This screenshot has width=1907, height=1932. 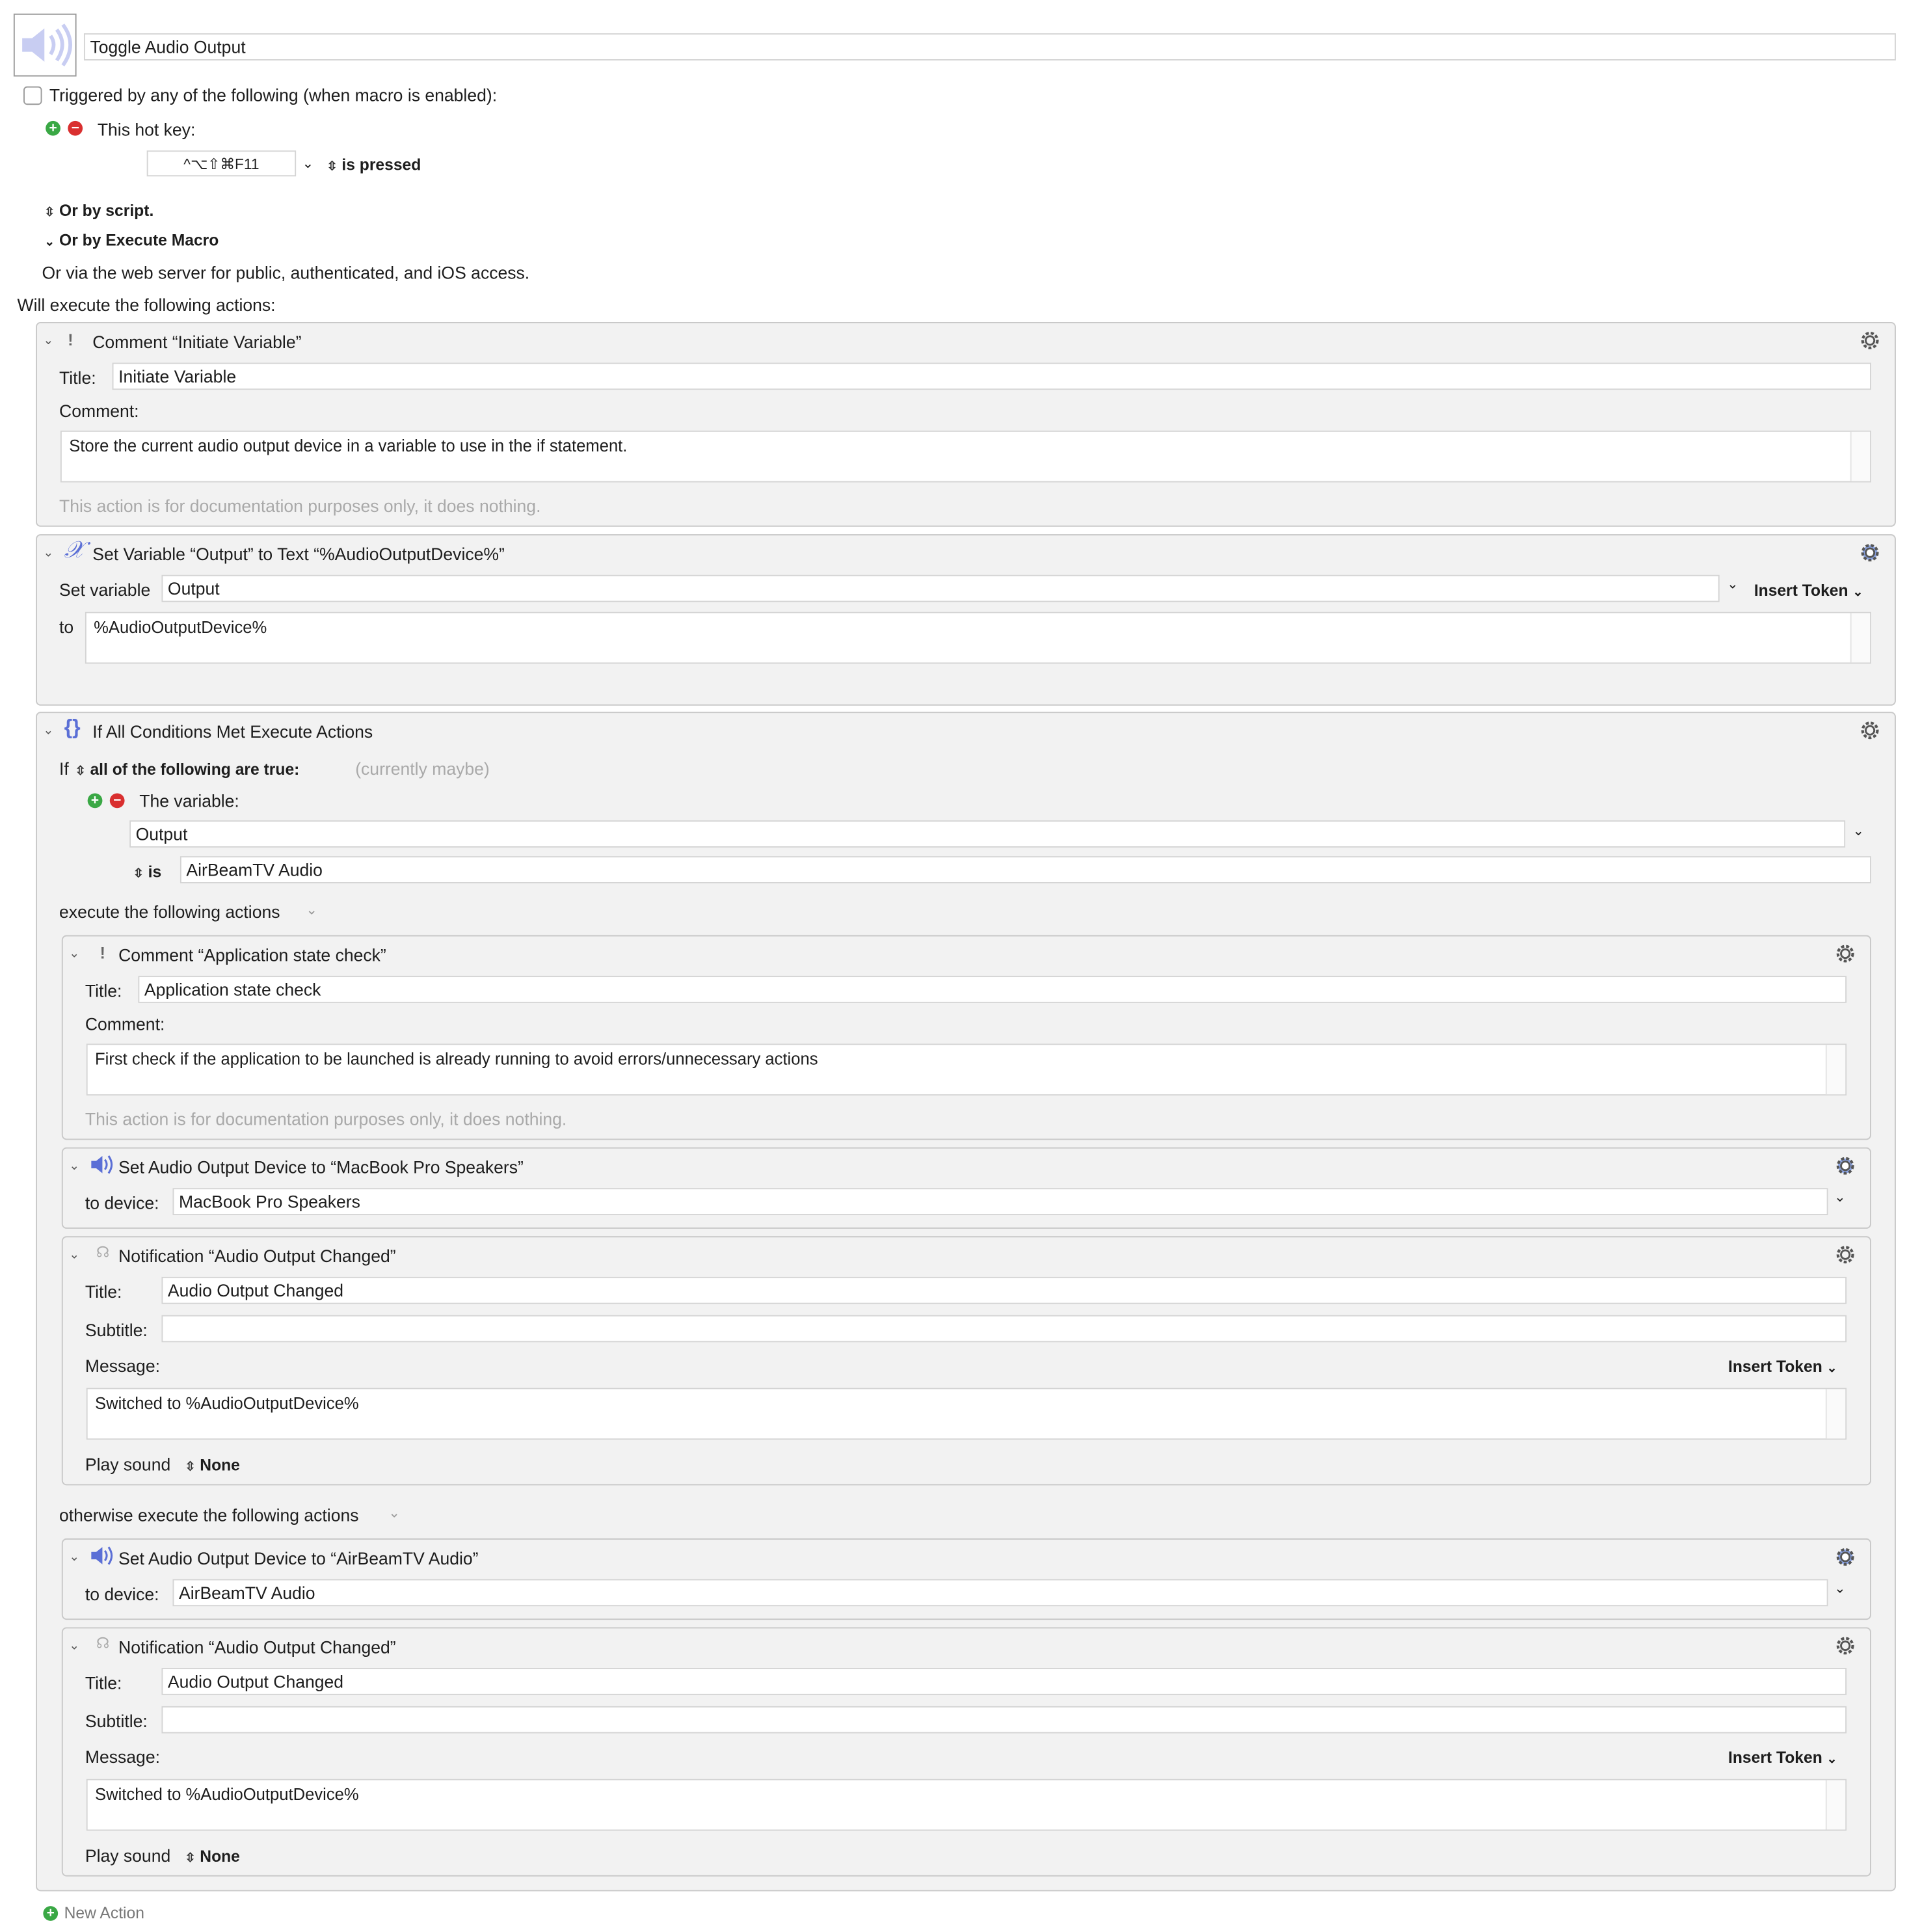 What do you see at coordinates (978, 637) in the screenshot?
I see `to-textarea: %AudioOutputDevice%` at bounding box center [978, 637].